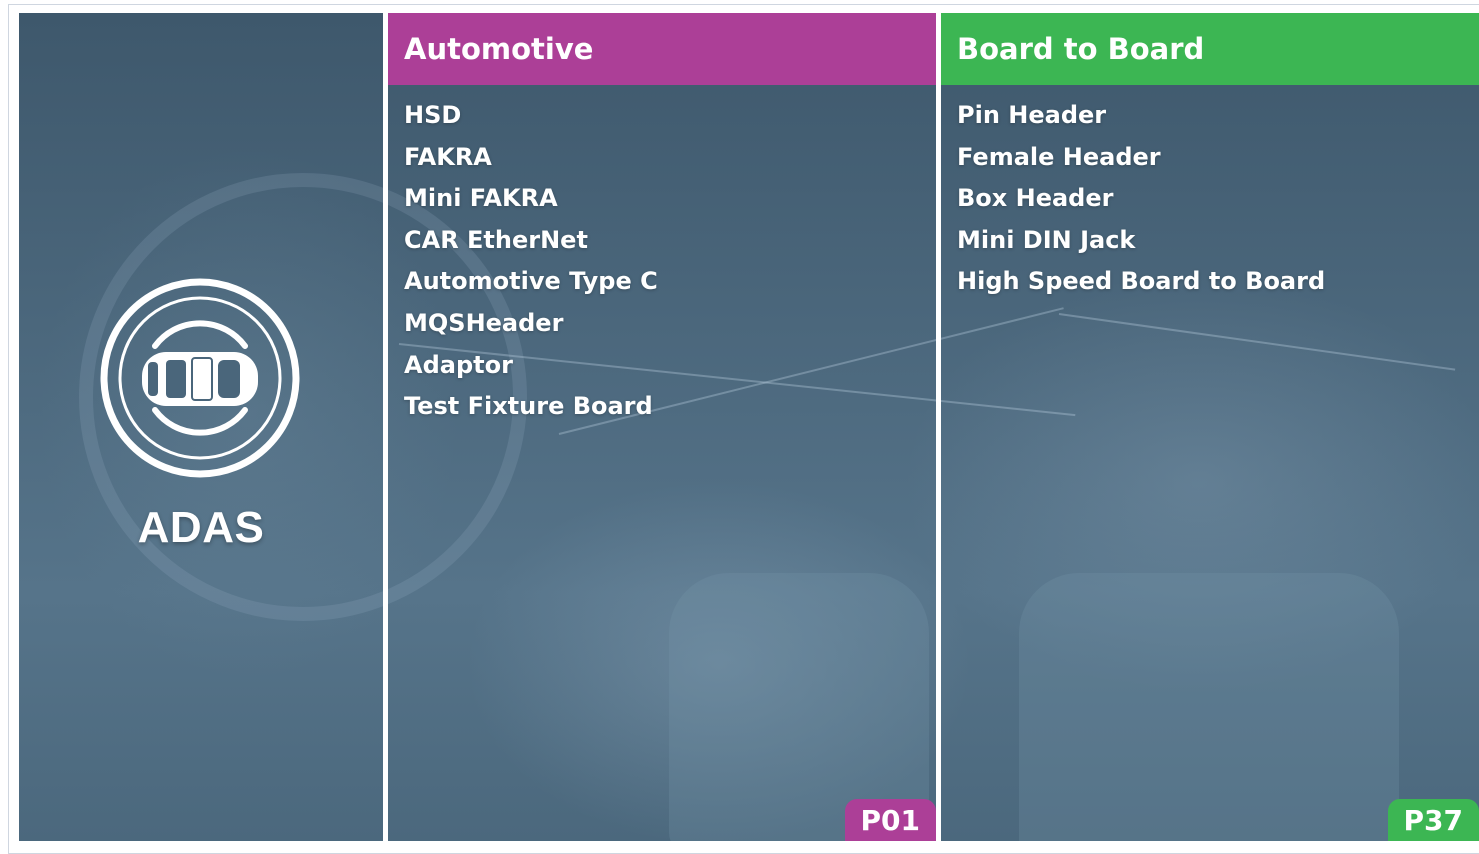  What do you see at coordinates (1433, 820) in the screenshot?
I see `page-badge-board-to-board: P37` at bounding box center [1433, 820].